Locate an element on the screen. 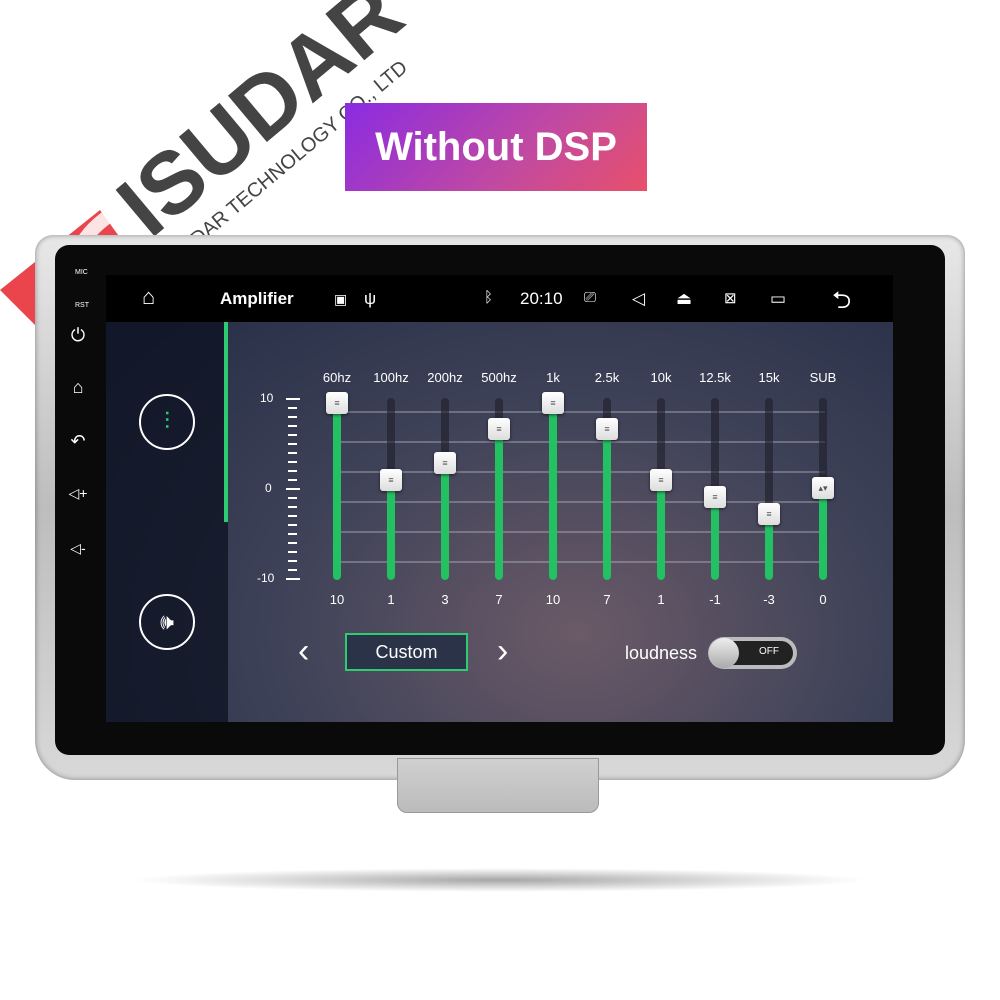  screen-off-icon: ⊠ is located at coordinates (730, 298).